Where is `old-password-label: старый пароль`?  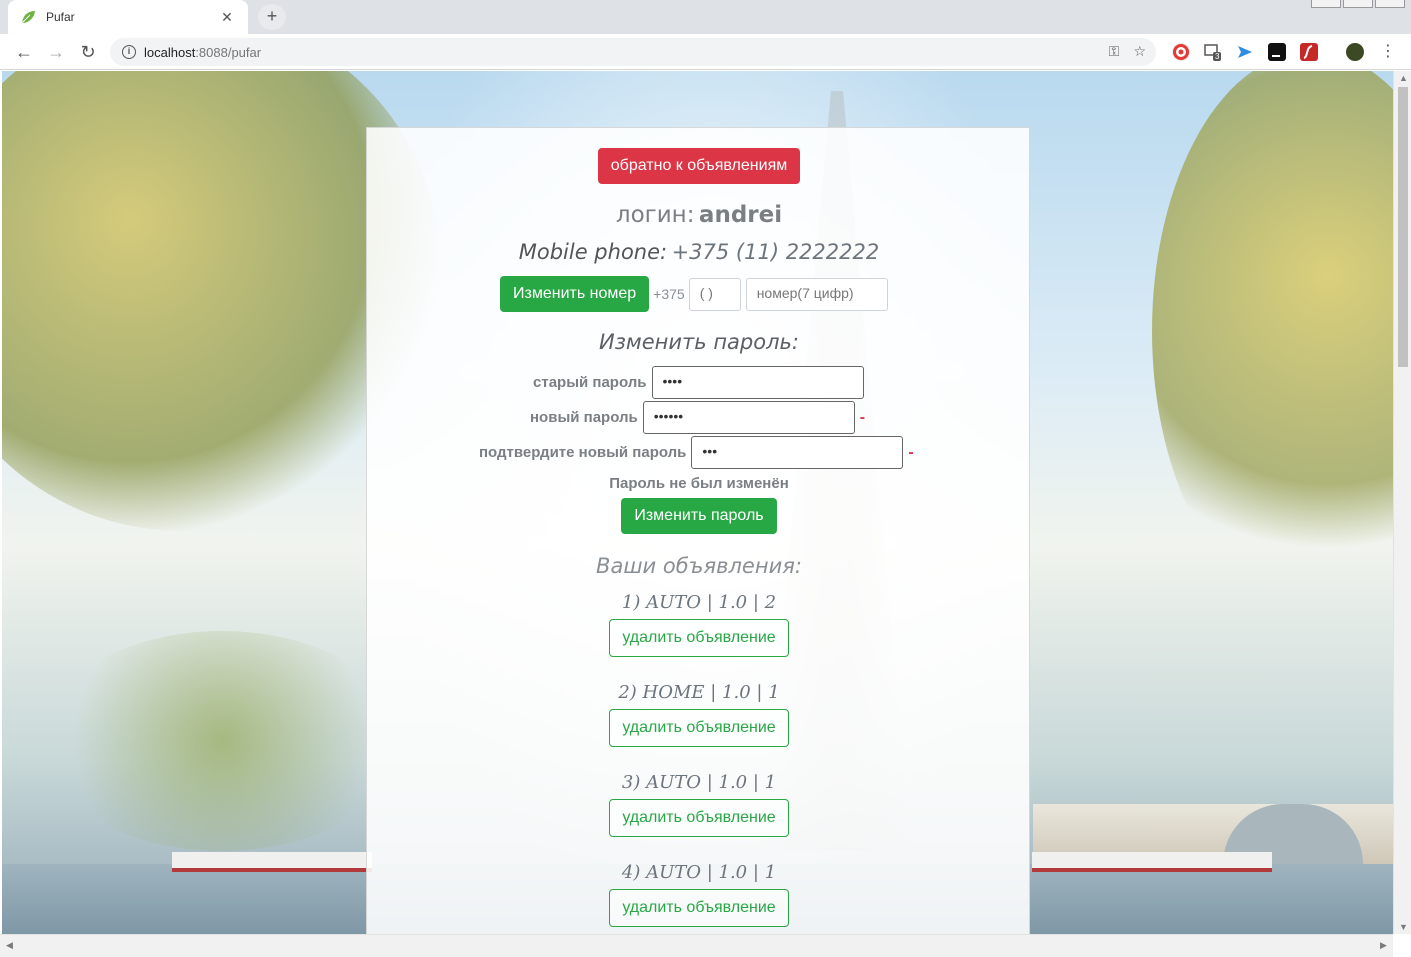 old-password-label: старый пароль is located at coordinates (590, 382).